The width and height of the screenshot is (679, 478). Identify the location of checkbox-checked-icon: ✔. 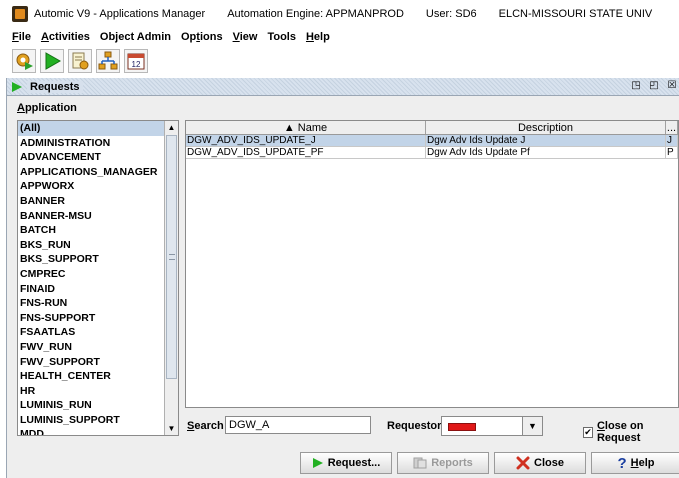
(588, 432).